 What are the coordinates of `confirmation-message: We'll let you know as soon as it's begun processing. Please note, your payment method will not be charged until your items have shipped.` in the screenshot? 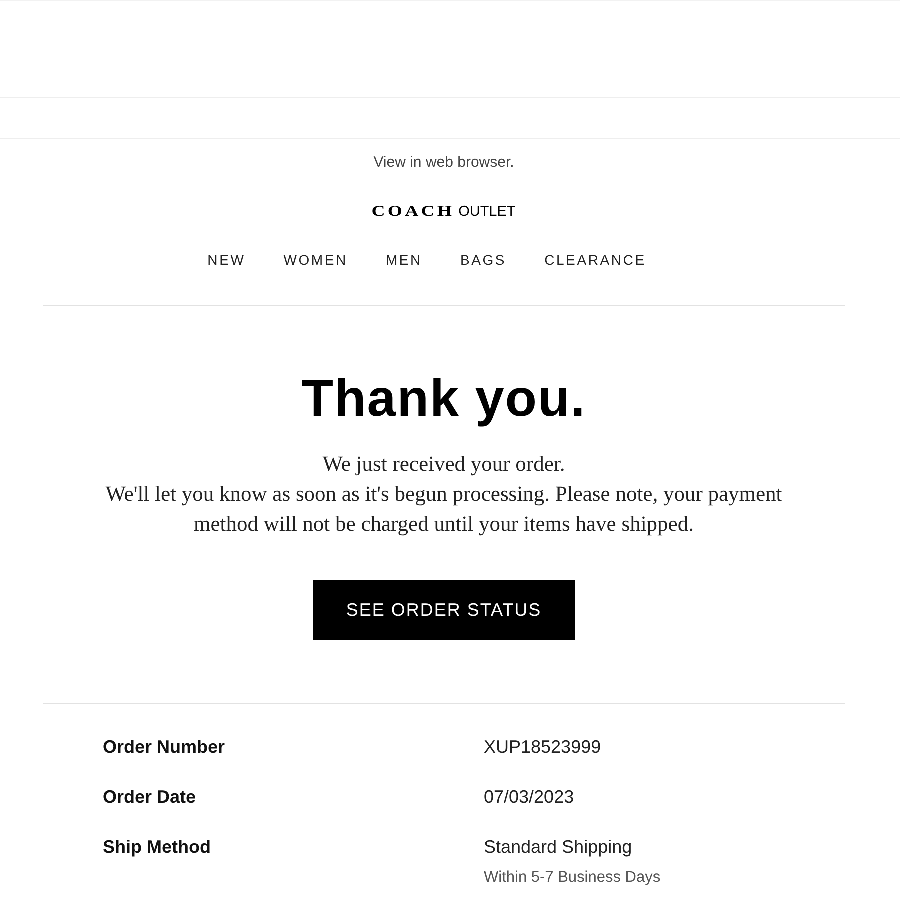 It's located at (444, 509).